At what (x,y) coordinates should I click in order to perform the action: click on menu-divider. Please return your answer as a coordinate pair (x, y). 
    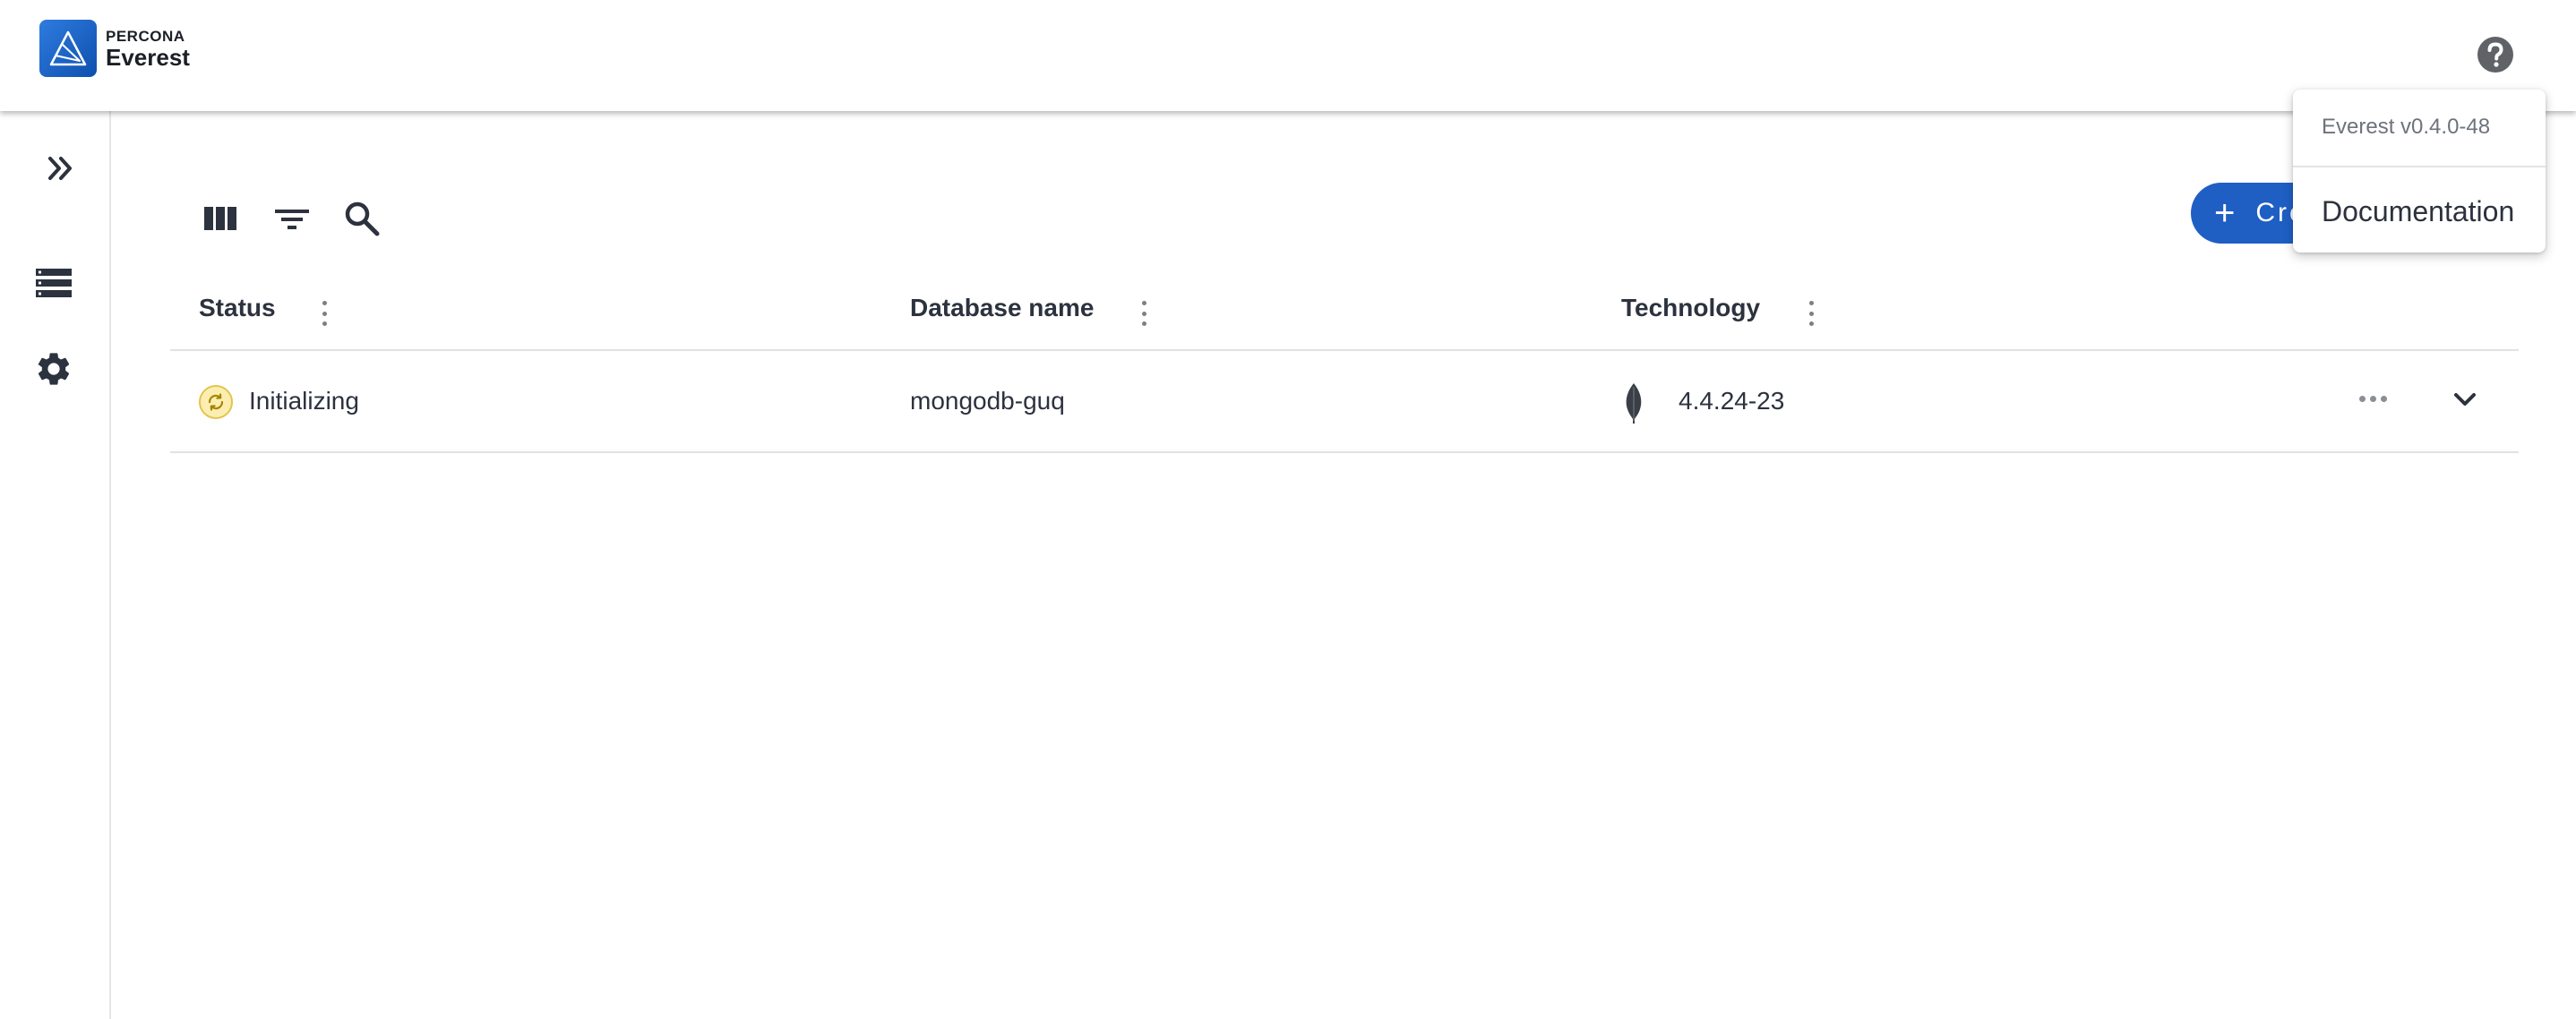
    Looking at the image, I should click on (2419, 167).